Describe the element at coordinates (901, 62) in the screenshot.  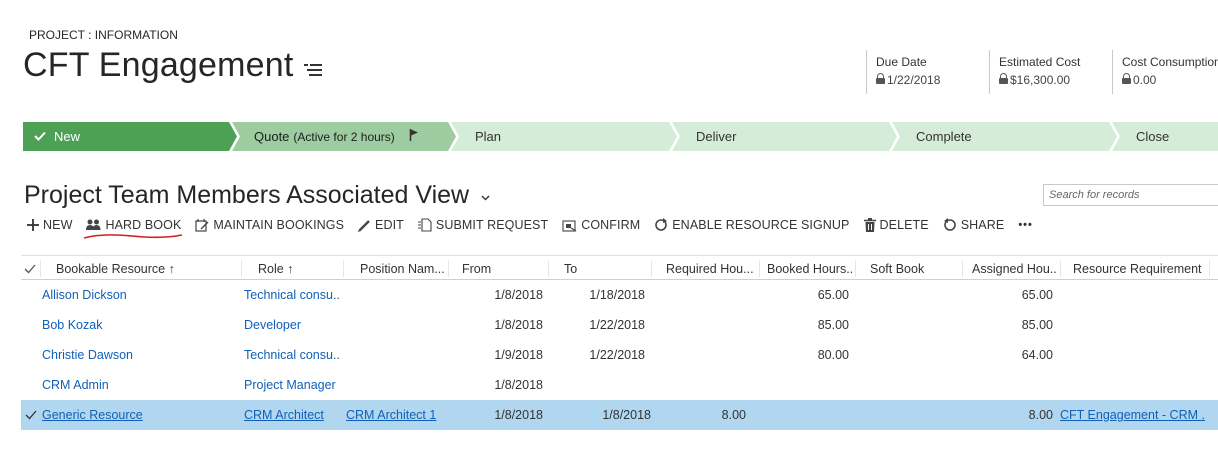
I see `due-date-label: Due Date` at that location.